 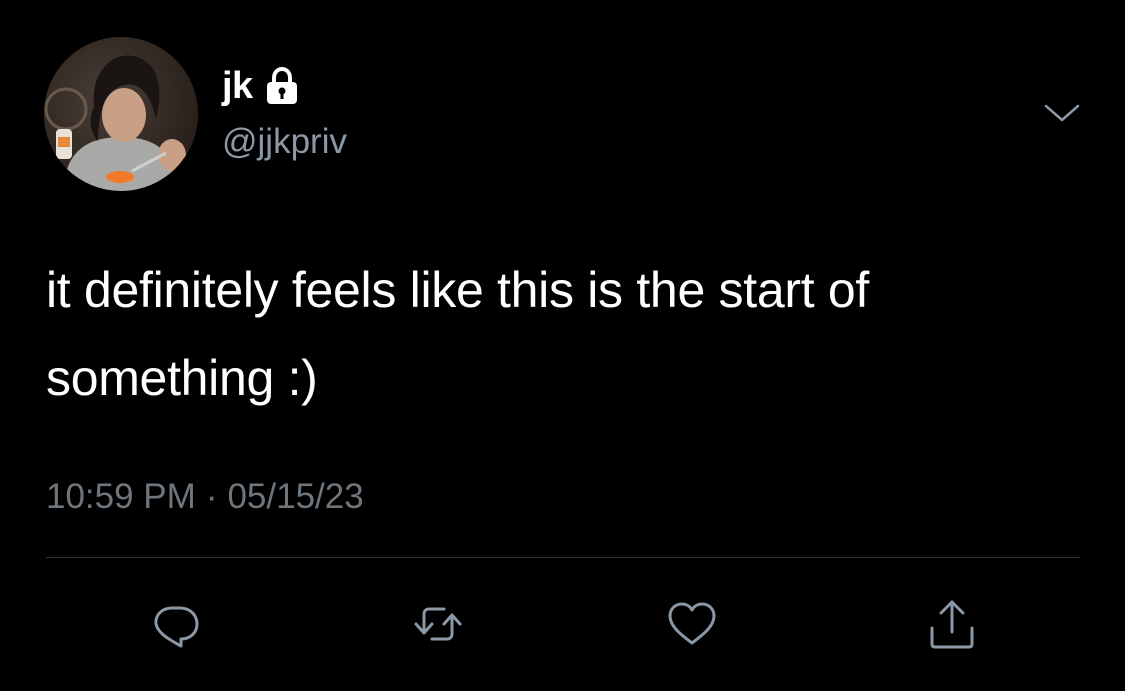 I want to click on reply-icon, so click(x=176, y=624).